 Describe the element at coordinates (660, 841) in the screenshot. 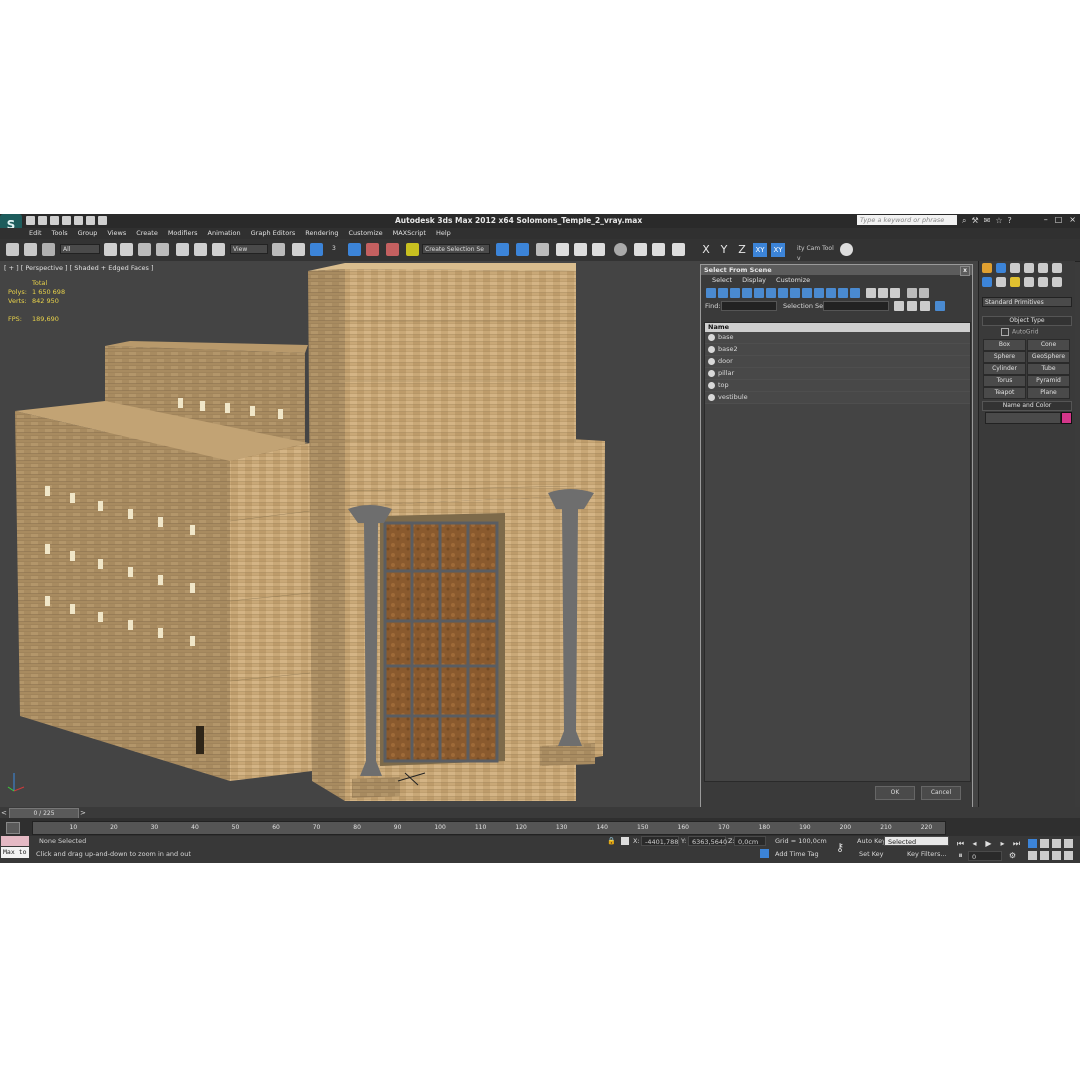

I see `x-coordinate-field: -4401,788` at that location.